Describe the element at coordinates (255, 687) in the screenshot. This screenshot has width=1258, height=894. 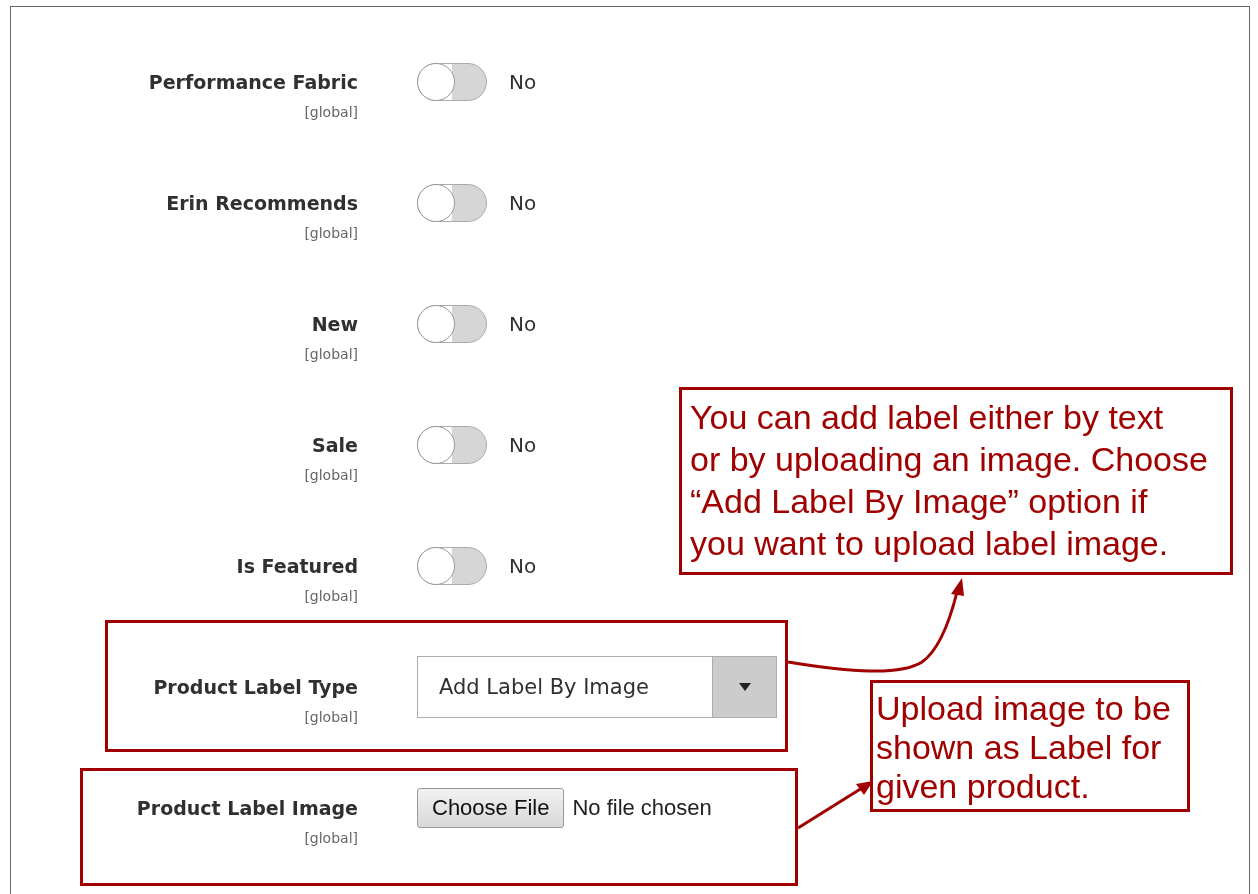
I see `field-label: Product Label Type` at that location.